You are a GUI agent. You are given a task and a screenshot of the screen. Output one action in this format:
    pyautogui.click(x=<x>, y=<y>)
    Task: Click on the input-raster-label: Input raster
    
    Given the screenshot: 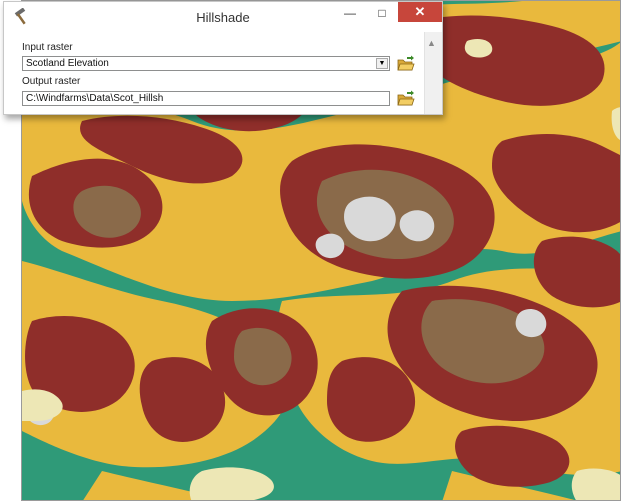 What is the action you would take?
    pyautogui.click(x=47, y=47)
    